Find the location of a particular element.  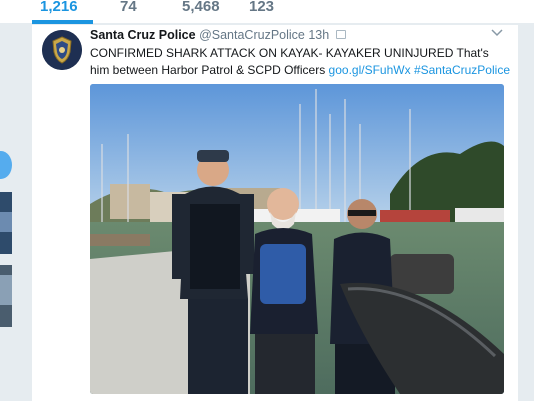

chevron-down-icon is located at coordinates (497, 34).